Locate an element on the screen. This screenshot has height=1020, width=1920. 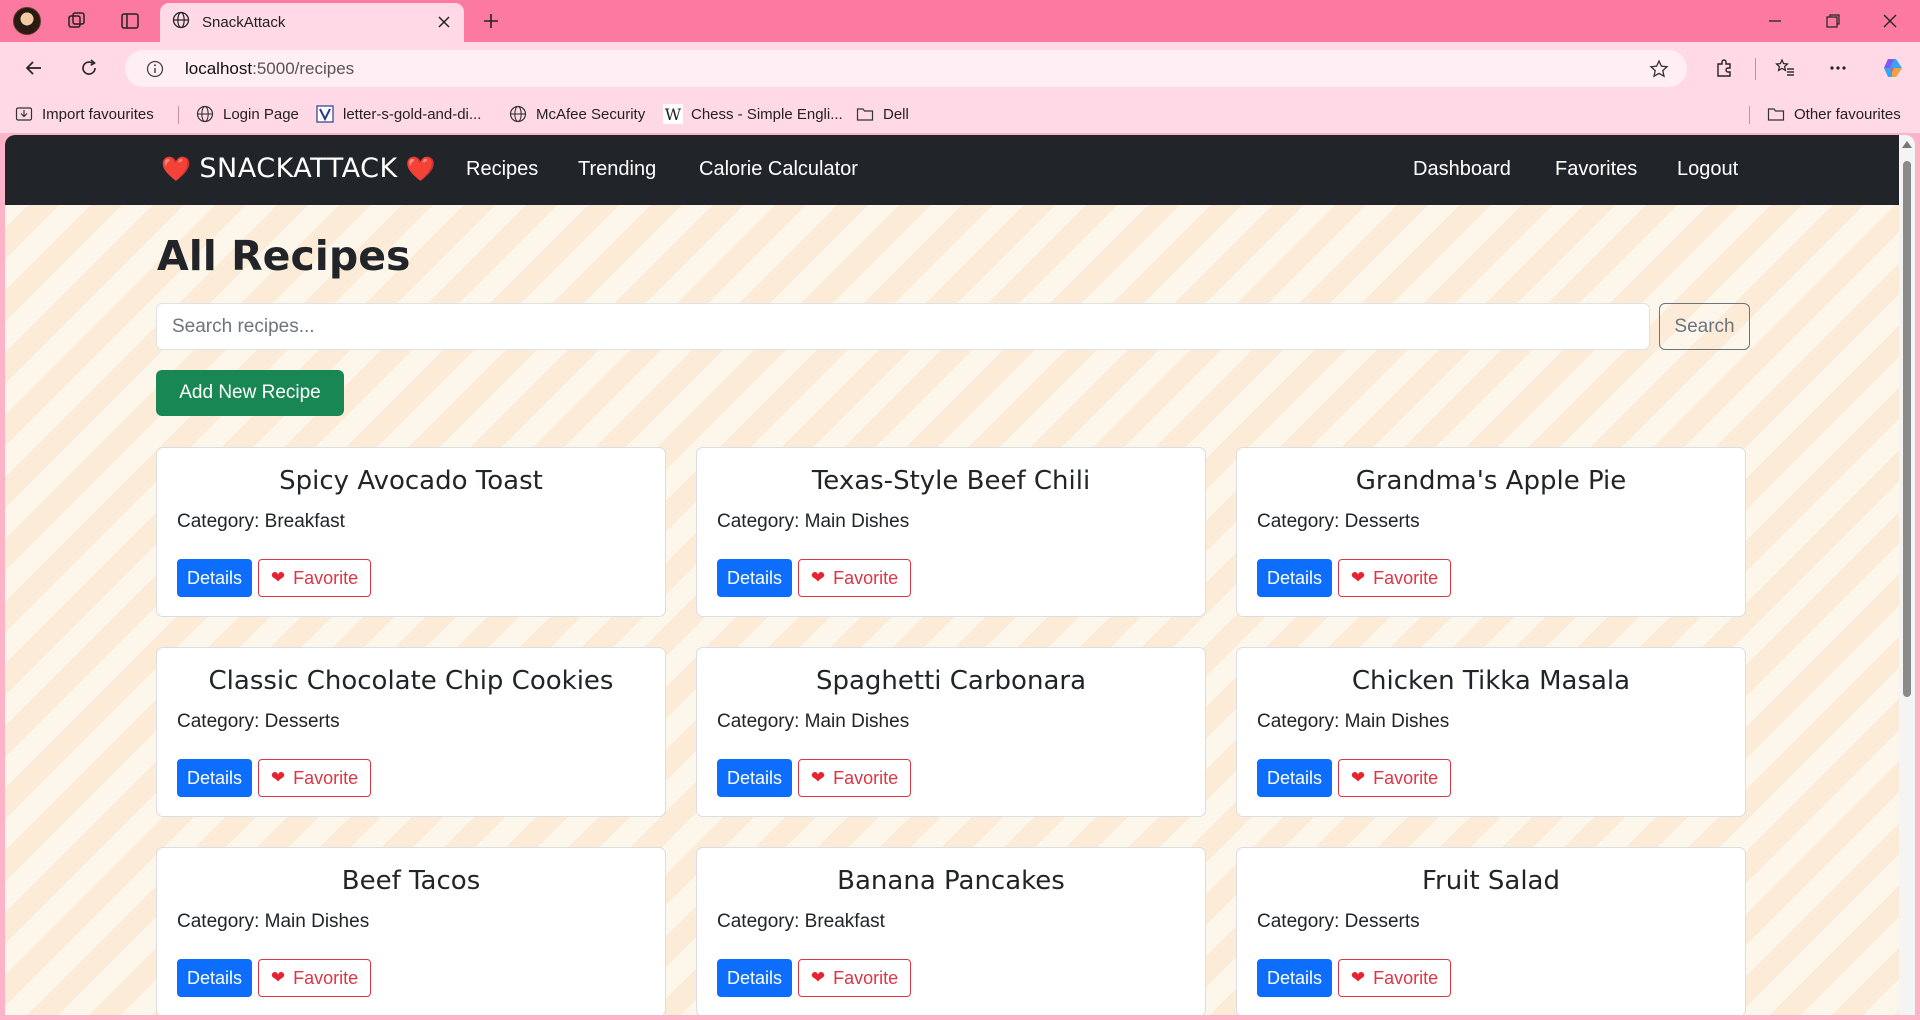
site-info-icon is located at coordinates (155, 69).